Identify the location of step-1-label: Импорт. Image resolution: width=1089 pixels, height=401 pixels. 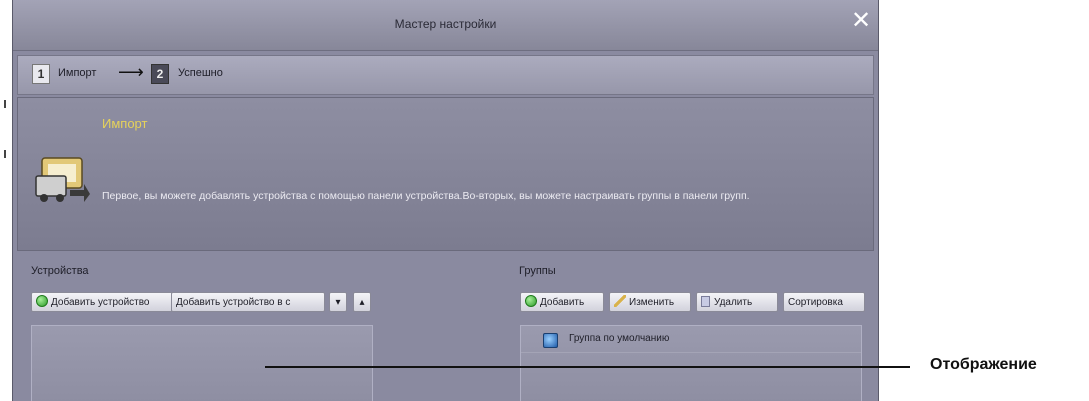
(77, 73).